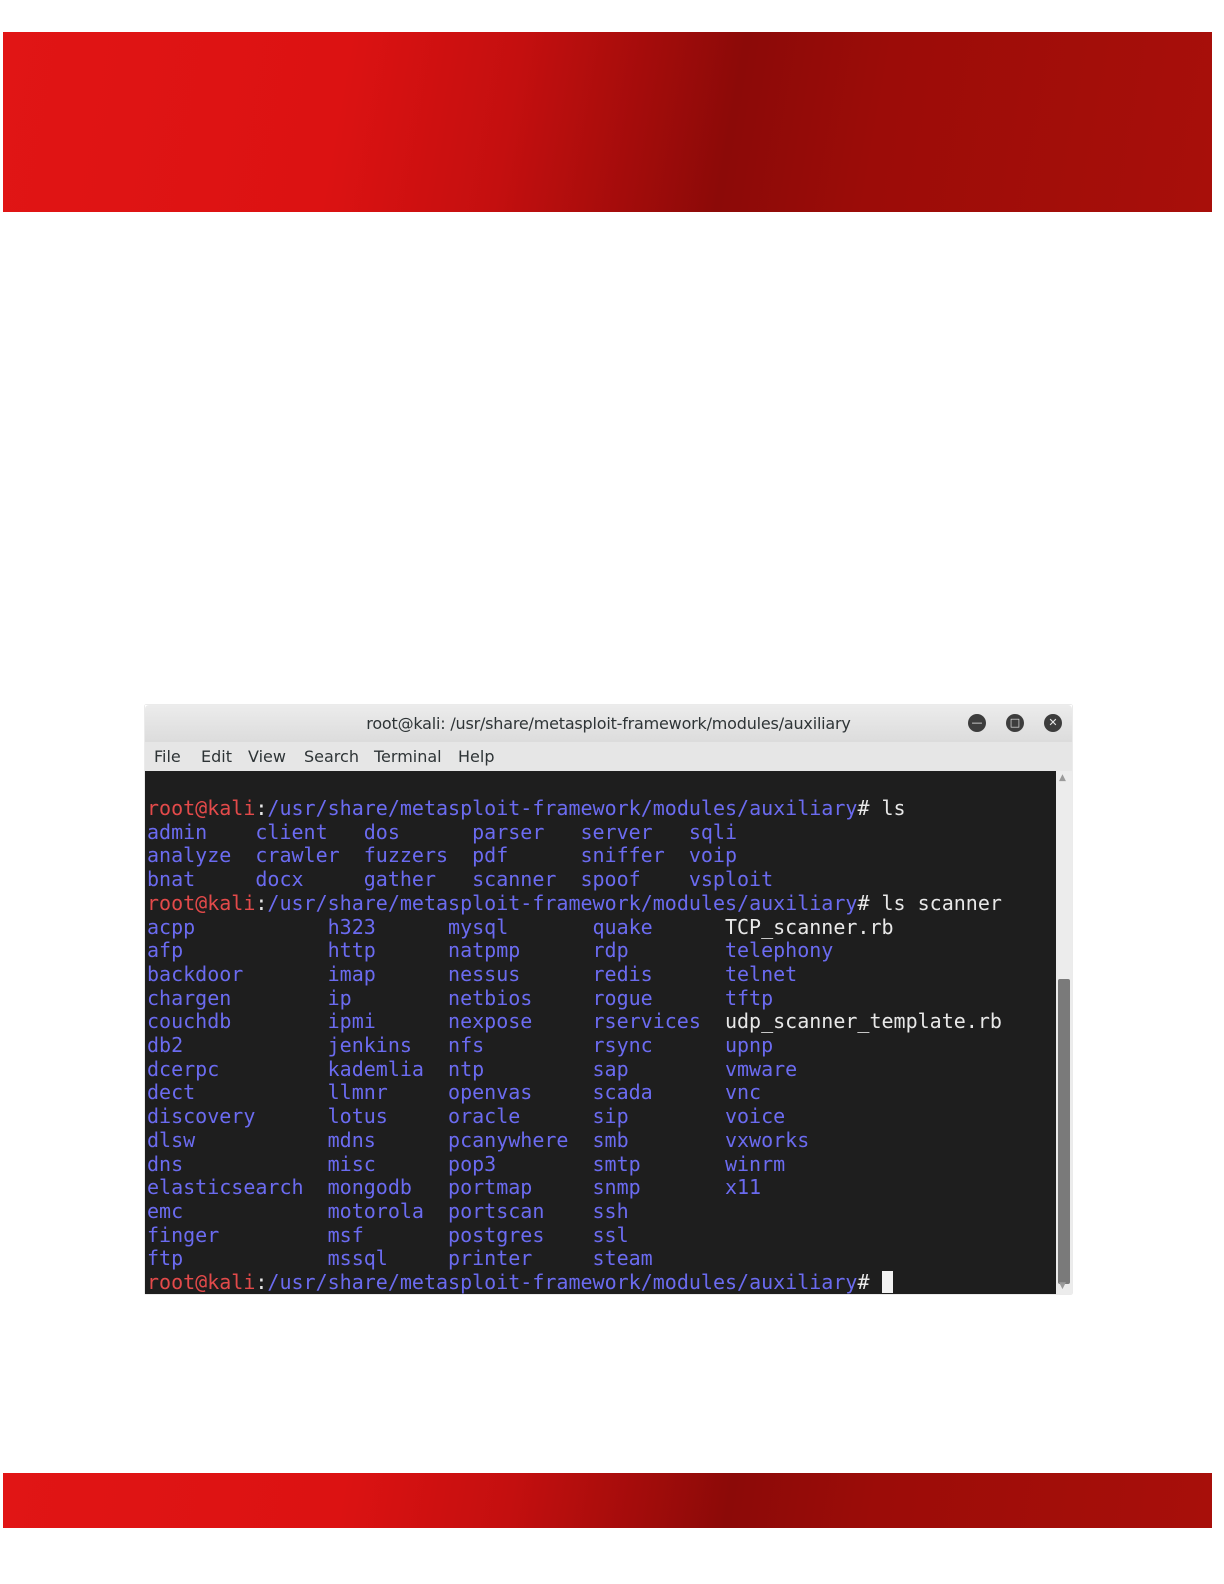 The width and height of the screenshot is (1224, 1584). Describe the element at coordinates (863, 1021) in the screenshot. I see `output-text: udp_scanner_template.rb` at that location.